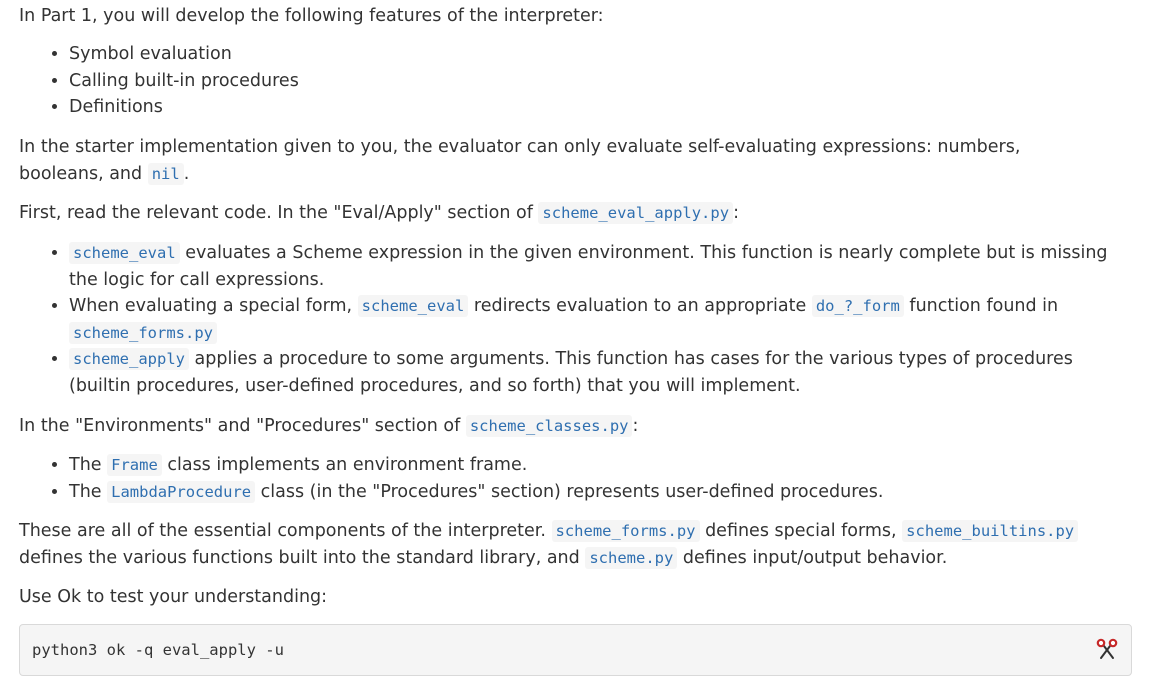 Image resolution: width=1158 pixels, height=689 pixels. Describe the element at coordinates (631, 557) in the screenshot. I see `code-scheme: scheme.py` at that location.